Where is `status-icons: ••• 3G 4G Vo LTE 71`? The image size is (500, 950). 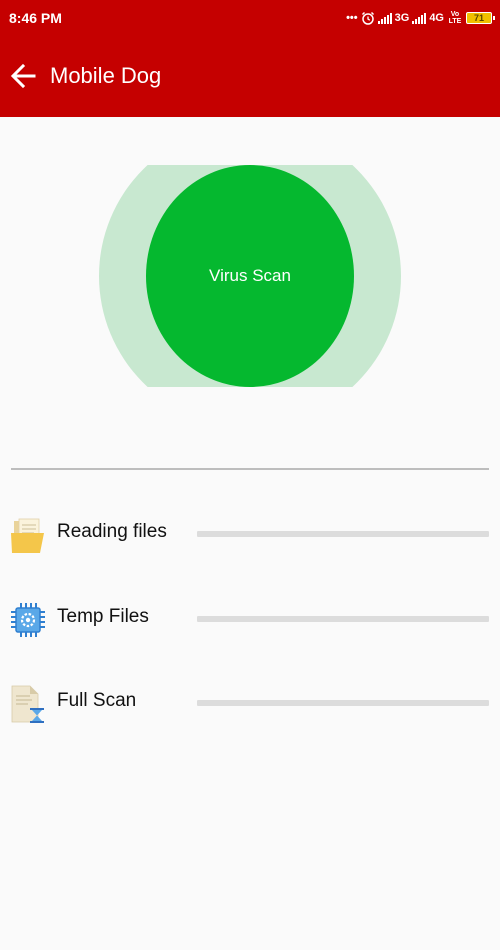
status-icons: ••• 3G 4G Vo LTE 71 is located at coordinates (420, 18).